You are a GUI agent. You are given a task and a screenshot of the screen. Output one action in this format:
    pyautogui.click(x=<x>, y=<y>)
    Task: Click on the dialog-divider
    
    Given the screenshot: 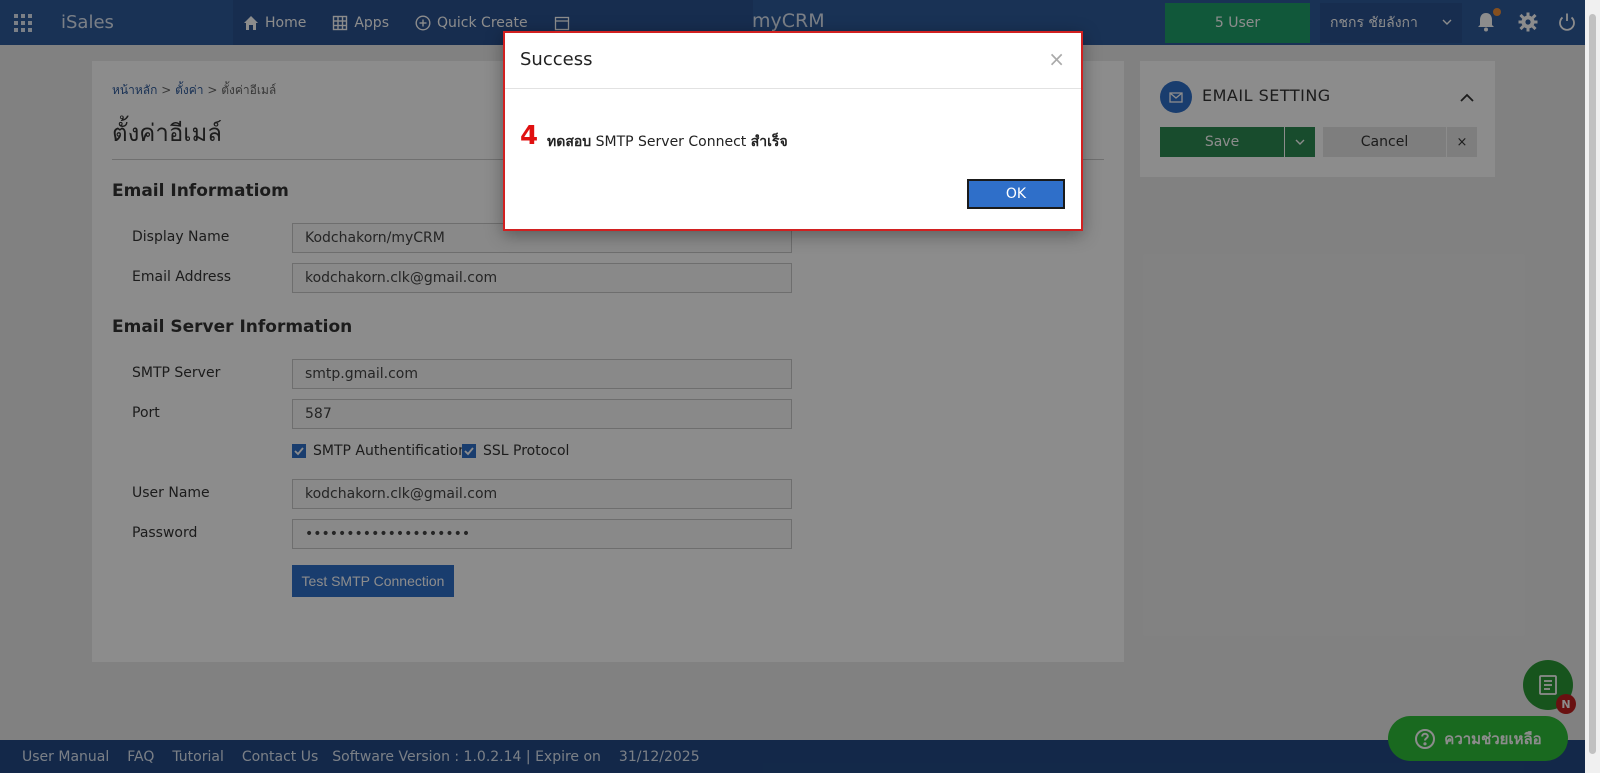 What is the action you would take?
    pyautogui.click(x=793, y=88)
    